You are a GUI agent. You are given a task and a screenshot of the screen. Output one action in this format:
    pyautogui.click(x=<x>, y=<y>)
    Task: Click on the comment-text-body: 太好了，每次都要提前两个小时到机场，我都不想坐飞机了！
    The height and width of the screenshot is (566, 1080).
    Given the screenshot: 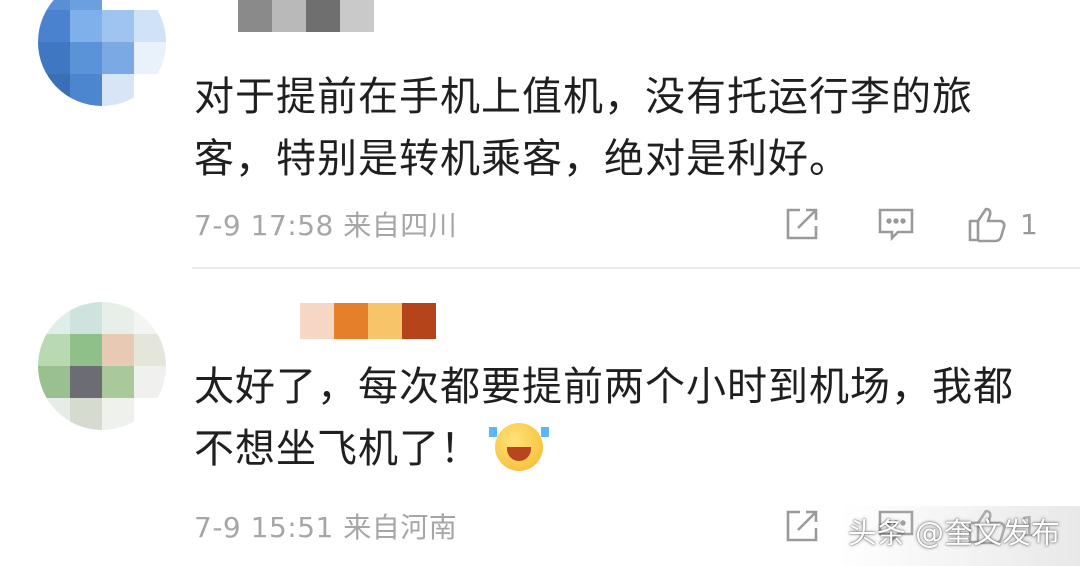 What is the action you would take?
    pyautogui.click(x=604, y=418)
    